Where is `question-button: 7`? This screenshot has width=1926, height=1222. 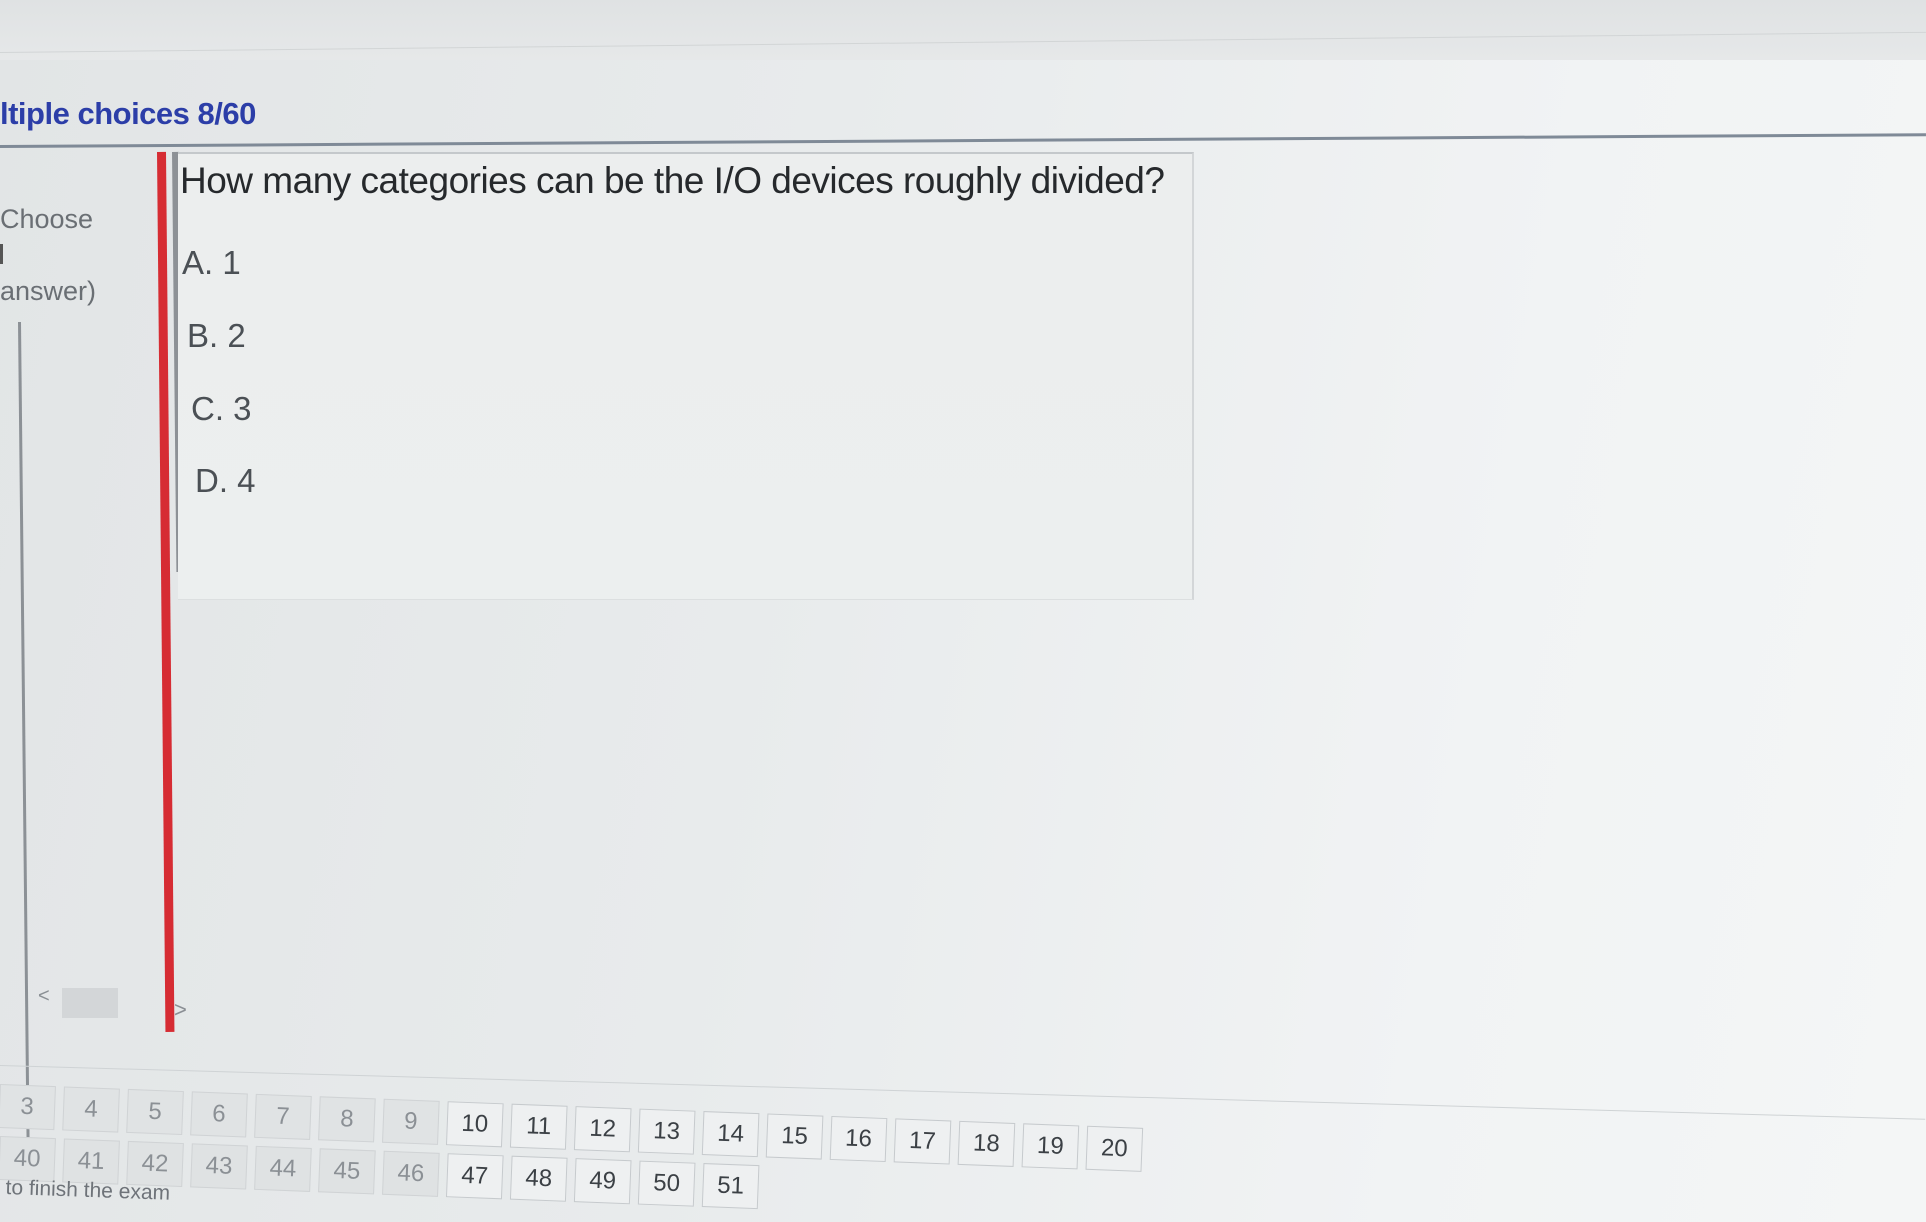 question-button: 7 is located at coordinates (283, 1116).